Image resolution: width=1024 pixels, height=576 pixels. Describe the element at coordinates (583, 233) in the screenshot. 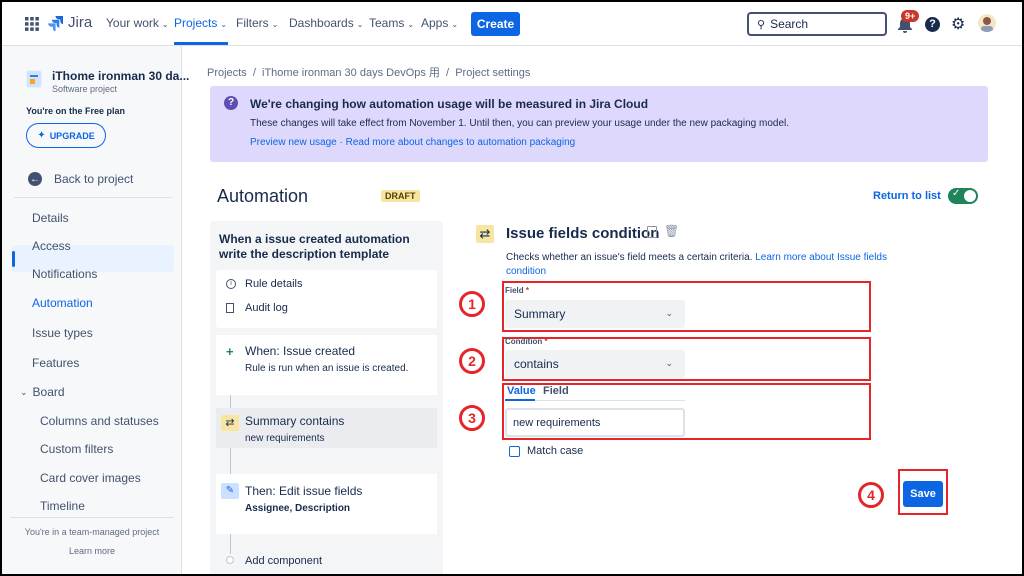

I see `condition-editor-title: Issue fields condition` at that location.